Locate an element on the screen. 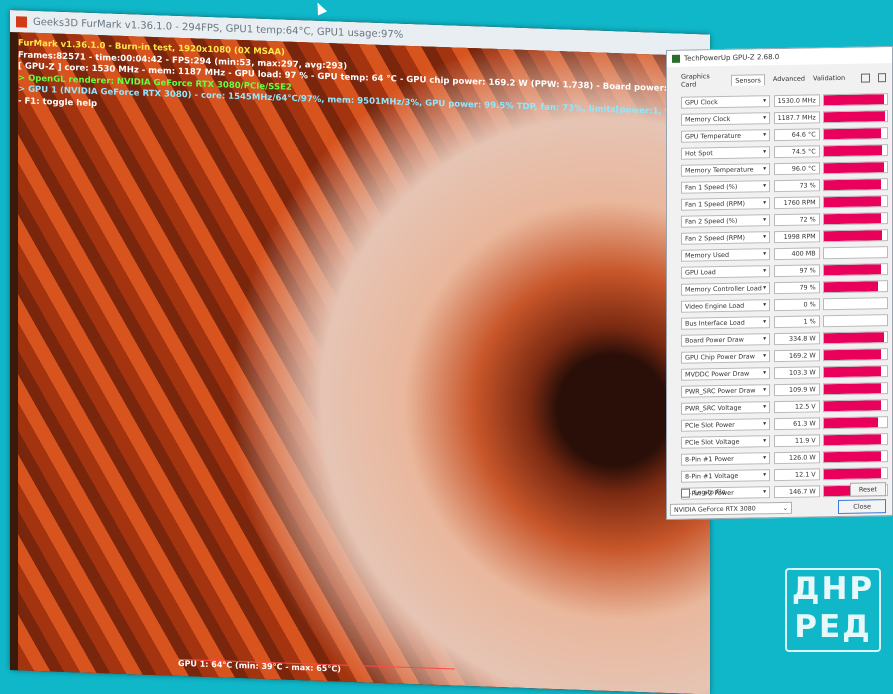  logo-line-1: ДНР is located at coordinates (833, 589).